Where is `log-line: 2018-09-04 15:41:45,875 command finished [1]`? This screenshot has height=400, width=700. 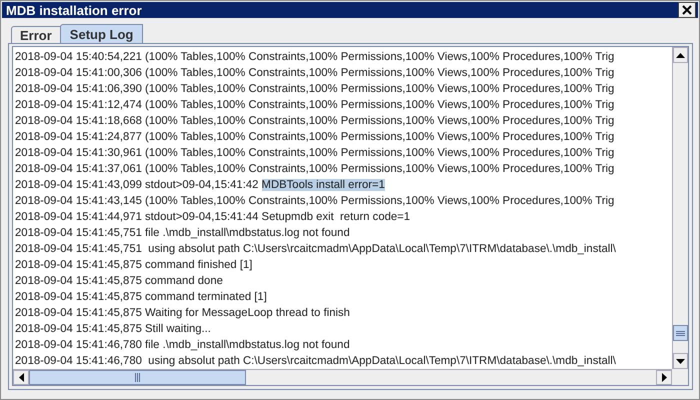 log-line: 2018-09-04 15:41:45,875 command finished [1] is located at coordinates (133, 265).